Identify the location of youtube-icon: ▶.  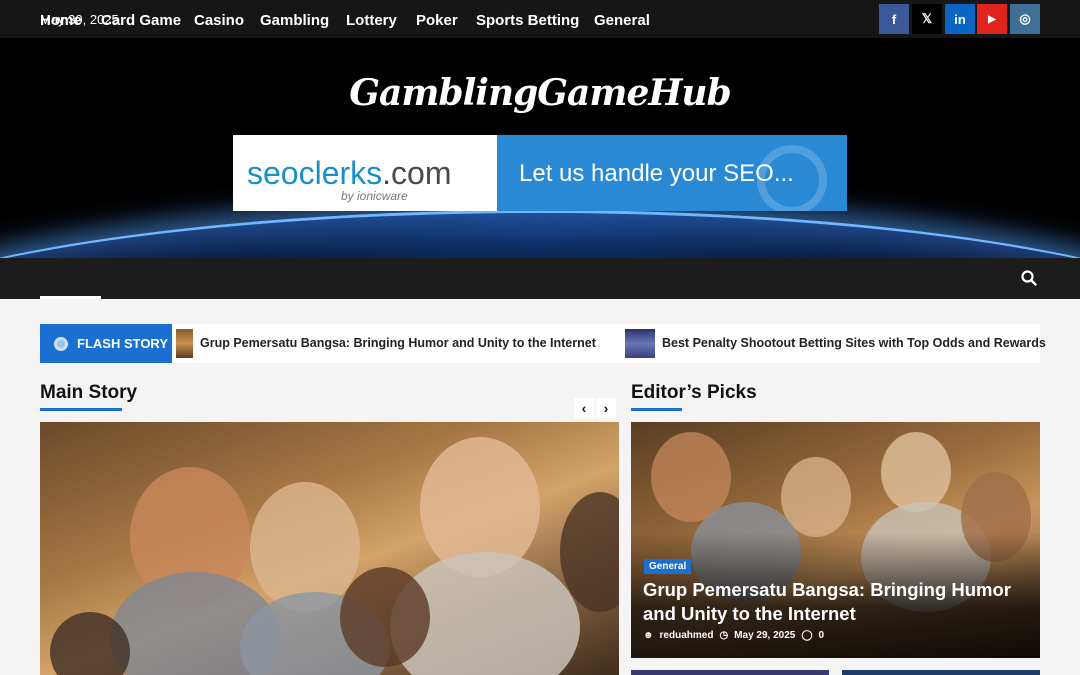
(992, 19).